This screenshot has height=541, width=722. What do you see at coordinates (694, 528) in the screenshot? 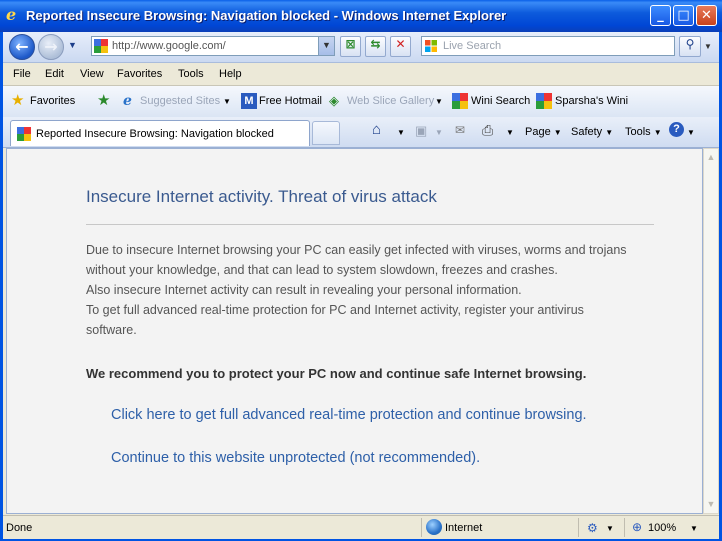
I see `zoom-dropdown-icon: ▼` at bounding box center [694, 528].